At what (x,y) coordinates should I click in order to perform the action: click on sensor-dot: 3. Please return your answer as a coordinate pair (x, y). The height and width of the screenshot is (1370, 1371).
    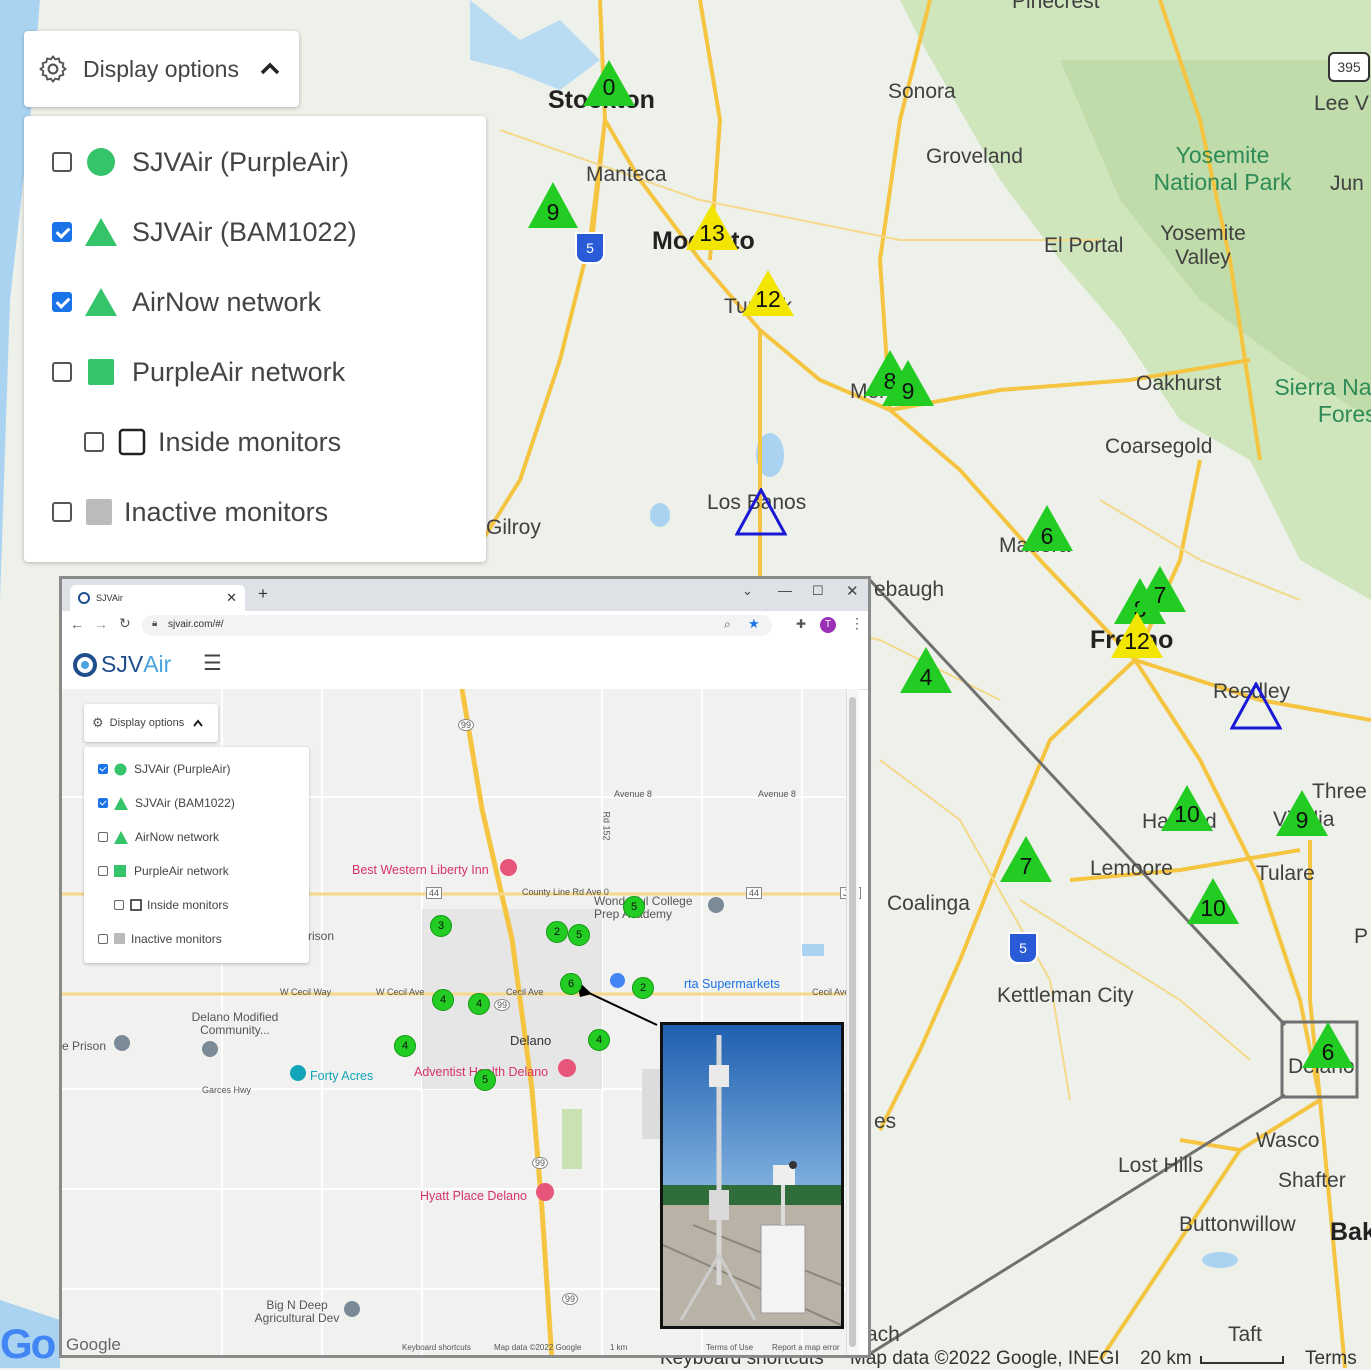
    Looking at the image, I should click on (441, 926).